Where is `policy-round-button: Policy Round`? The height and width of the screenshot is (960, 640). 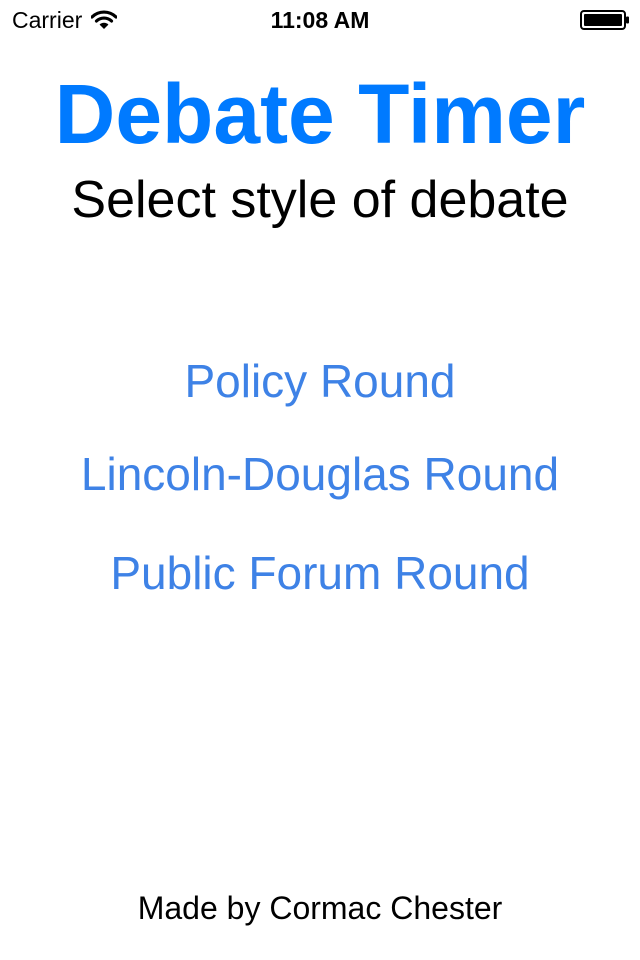
policy-round-button: Policy Round is located at coordinates (320, 381).